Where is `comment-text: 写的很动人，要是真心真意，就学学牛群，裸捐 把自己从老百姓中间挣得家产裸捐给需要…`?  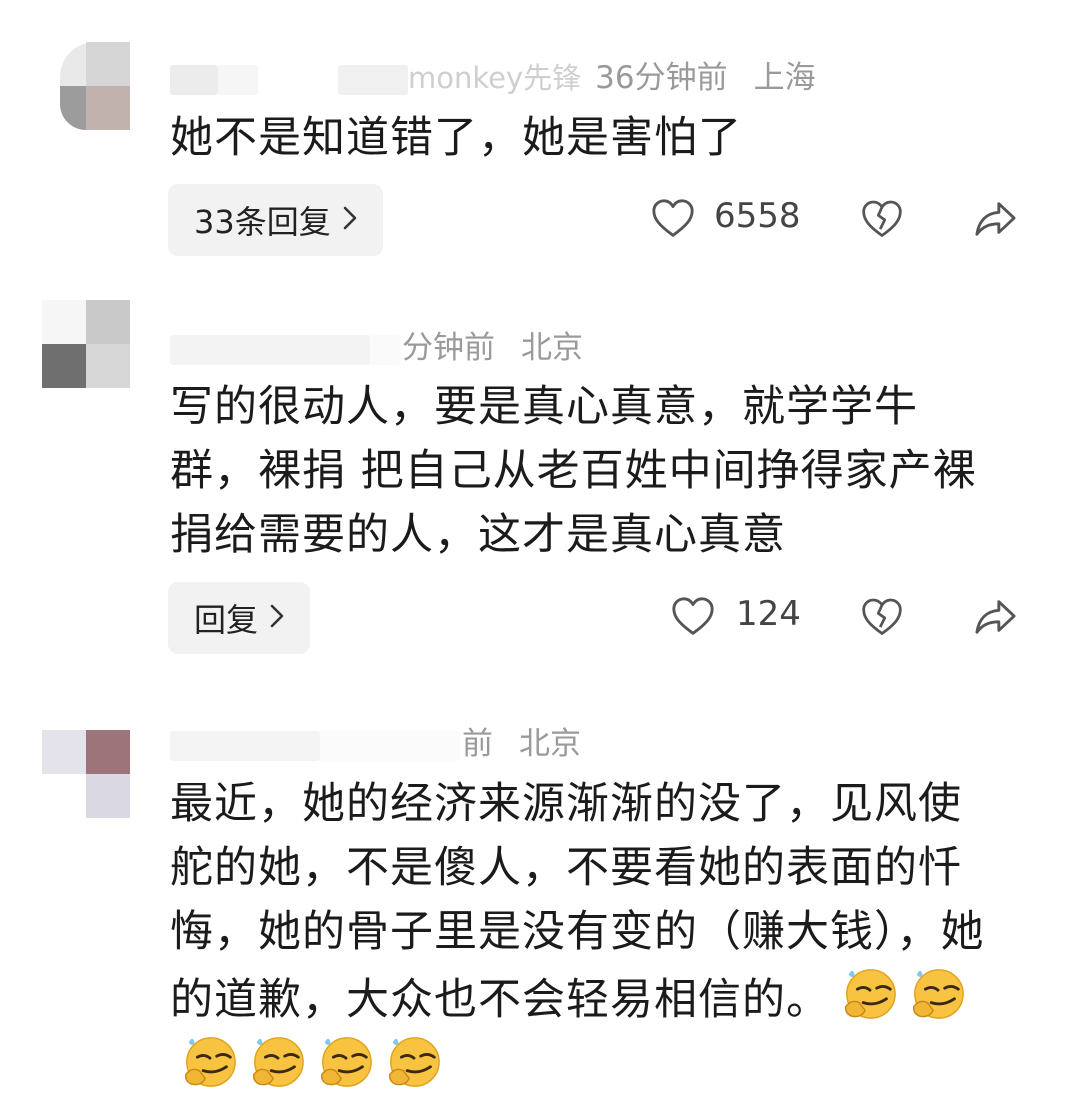 comment-text: 写的很动人，要是真心真意，就学学牛群，裸捐 把自己从老百姓中间挣得家产裸捐给需要… is located at coordinates (573, 471).